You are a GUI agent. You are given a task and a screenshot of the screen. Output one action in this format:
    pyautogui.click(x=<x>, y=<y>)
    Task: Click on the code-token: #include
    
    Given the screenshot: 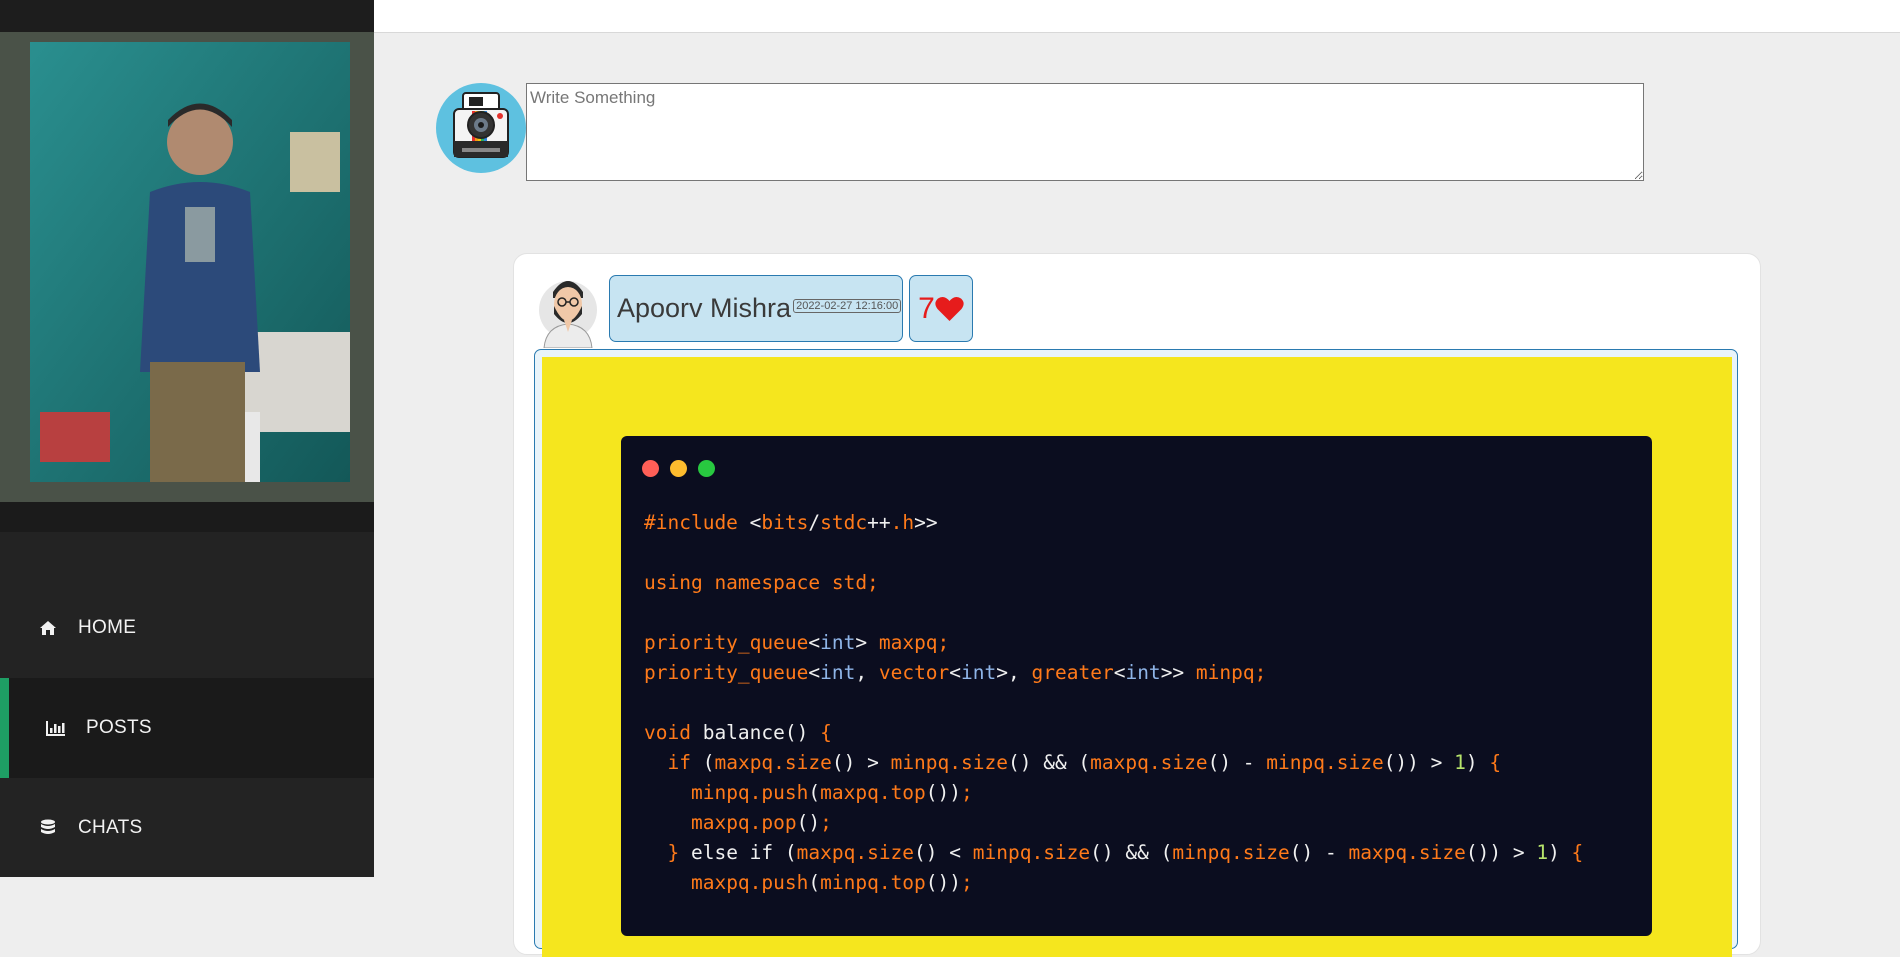 What is the action you would take?
    pyautogui.click(x=697, y=522)
    